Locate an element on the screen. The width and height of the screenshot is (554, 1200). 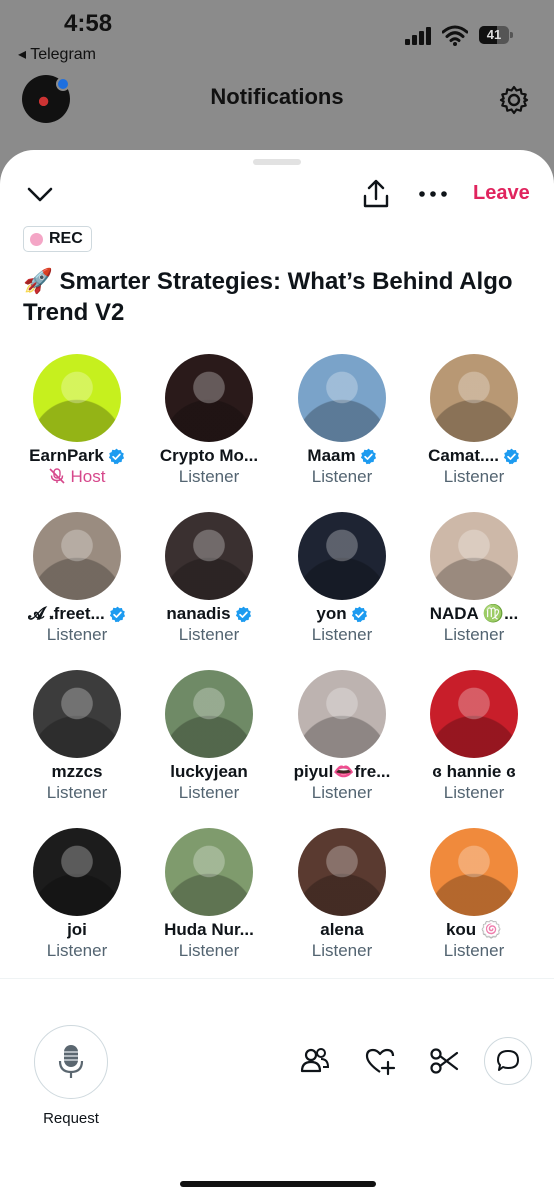
participant-name-row: luckyjean is located at coordinates (209, 772).